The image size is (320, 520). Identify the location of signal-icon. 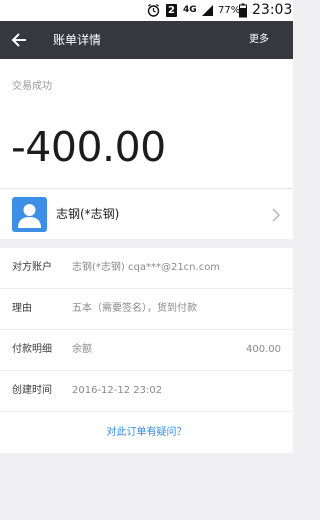
(207, 10).